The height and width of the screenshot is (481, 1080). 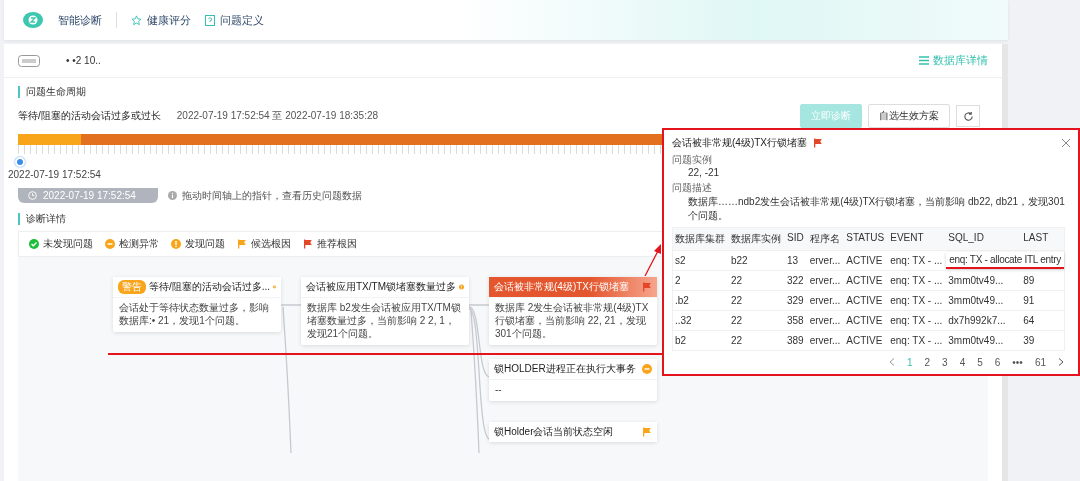 What do you see at coordinates (997, 362) in the screenshot?
I see `page-button: 6` at bounding box center [997, 362].